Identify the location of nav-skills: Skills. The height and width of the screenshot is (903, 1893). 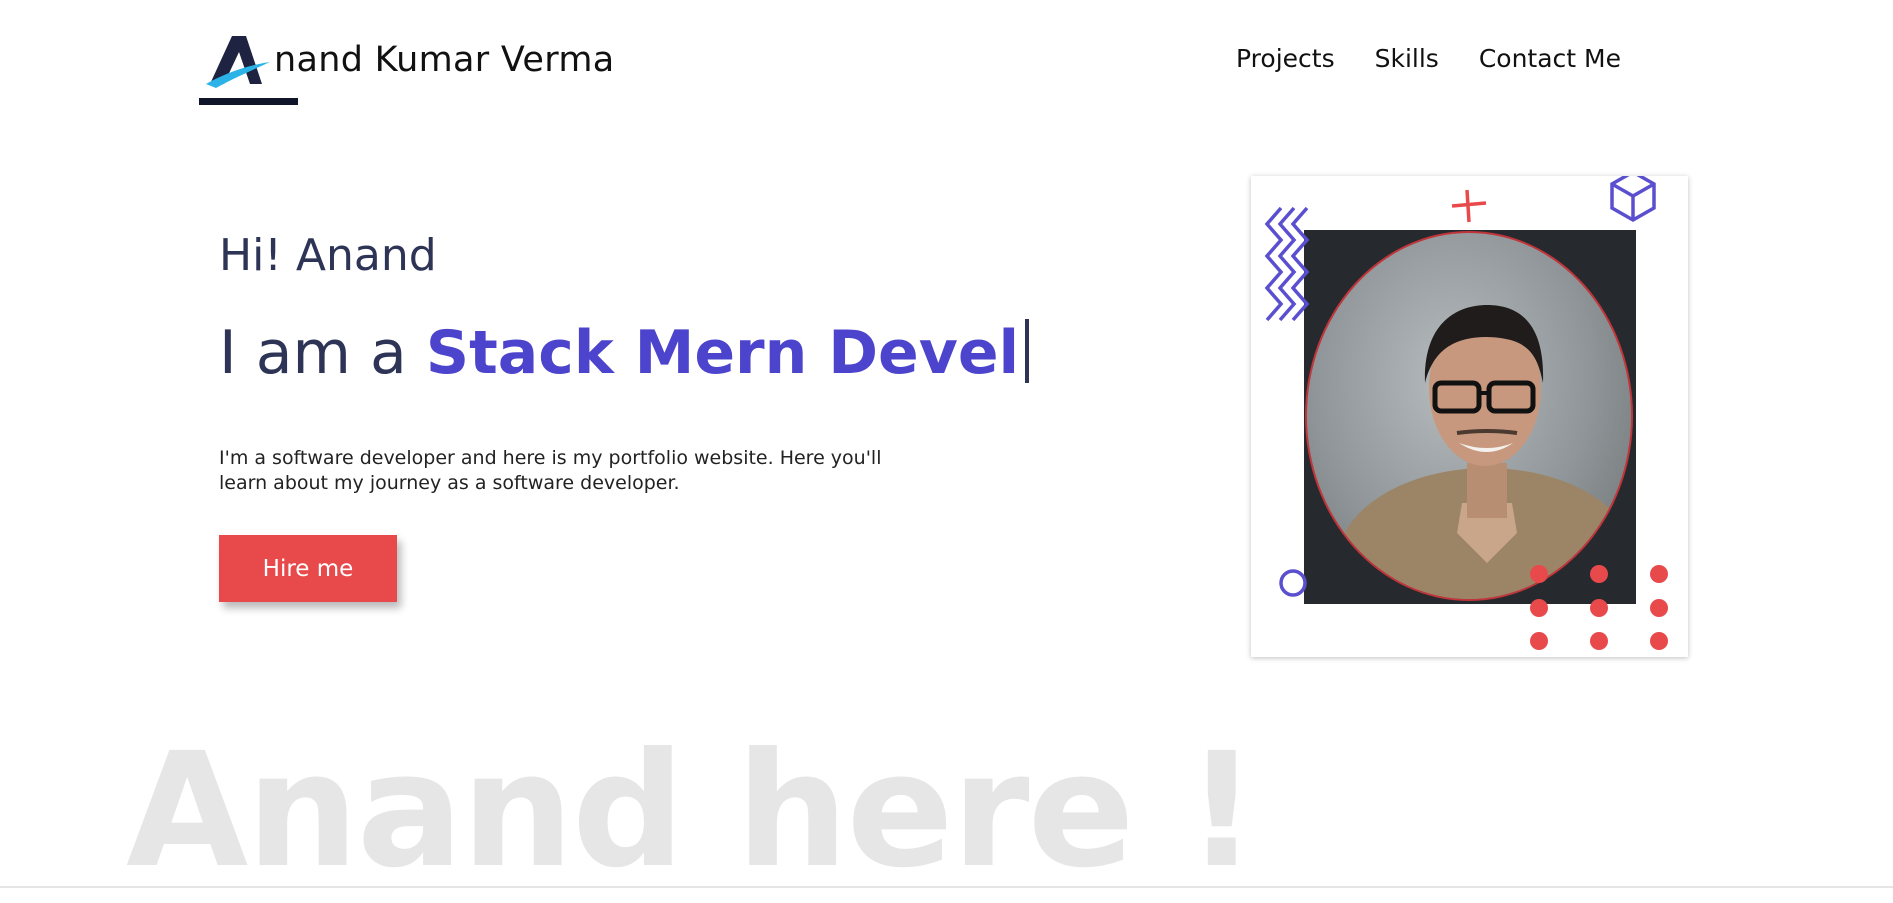
(1407, 58).